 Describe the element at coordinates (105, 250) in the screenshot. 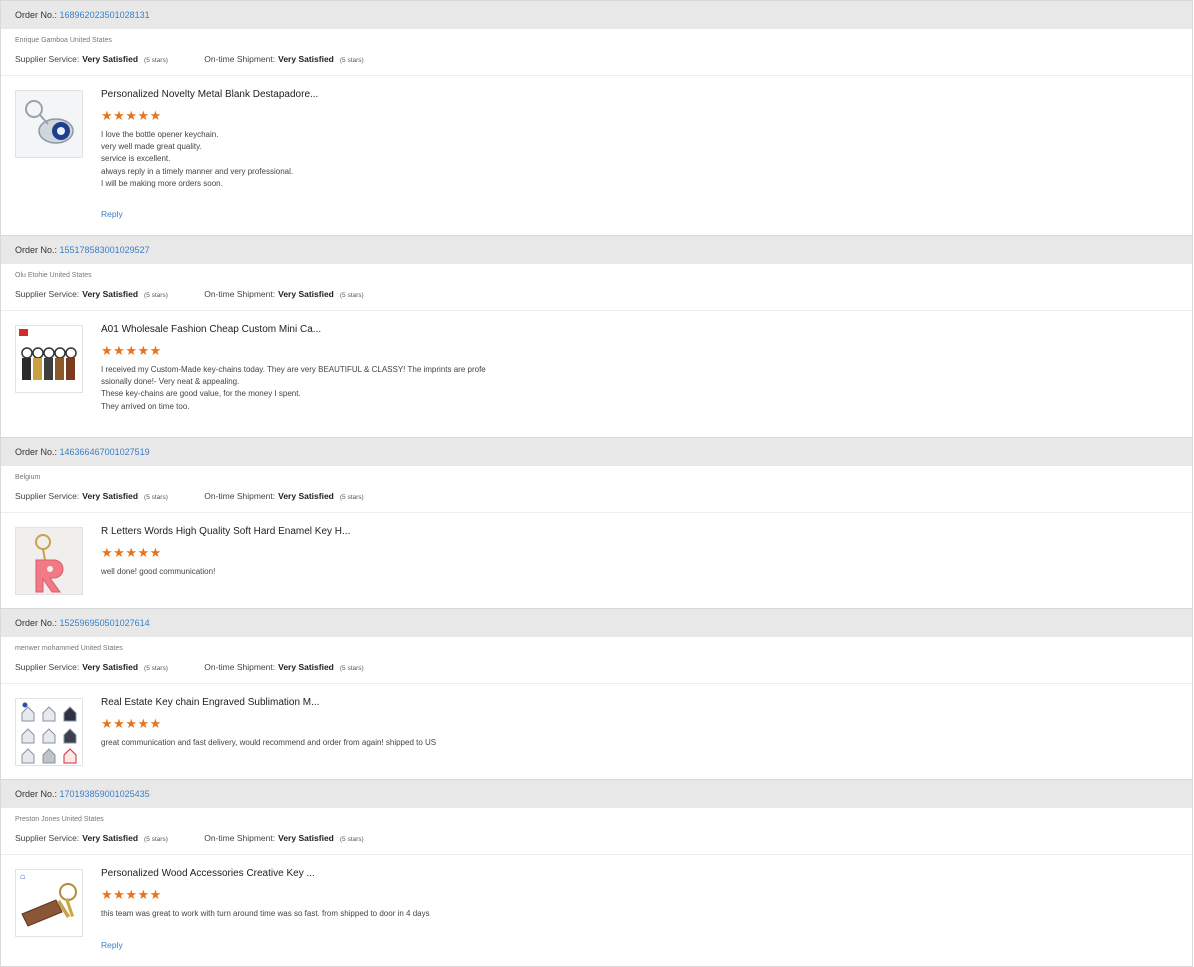

I see `order-number-link: 155178583001029527` at that location.